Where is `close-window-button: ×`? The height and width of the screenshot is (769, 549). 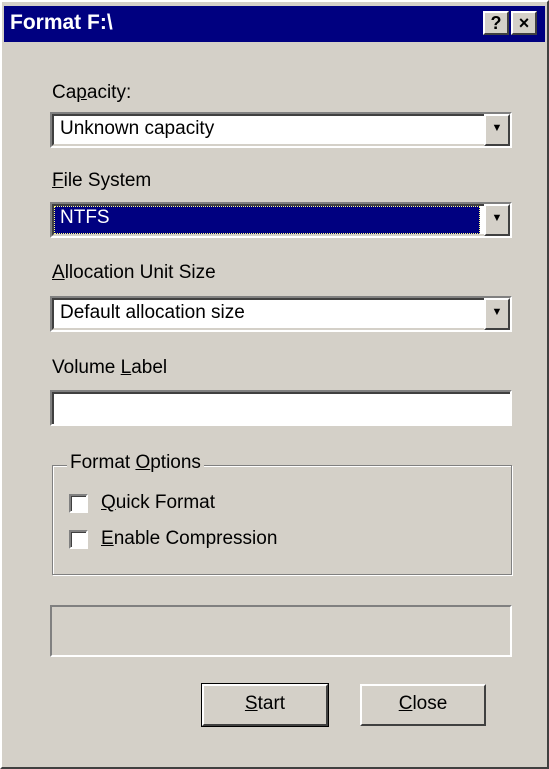 close-window-button: × is located at coordinates (524, 23).